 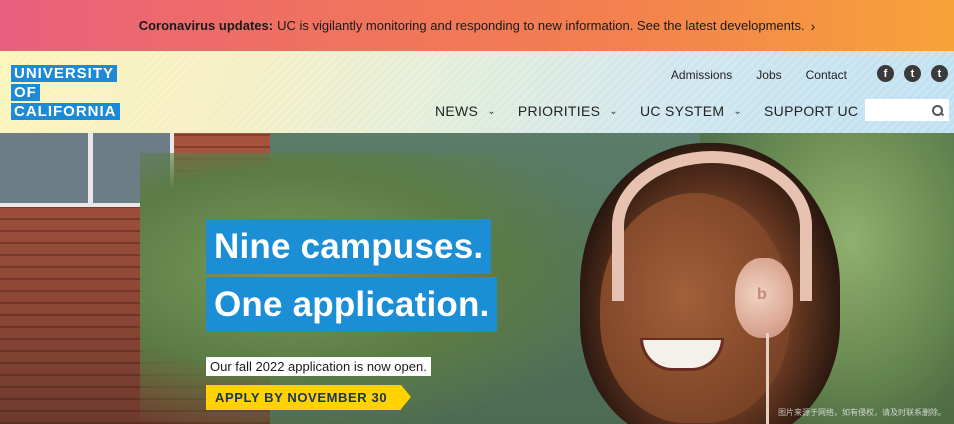 I want to click on nav-item-label: NEWS, so click(x=457, y=111).